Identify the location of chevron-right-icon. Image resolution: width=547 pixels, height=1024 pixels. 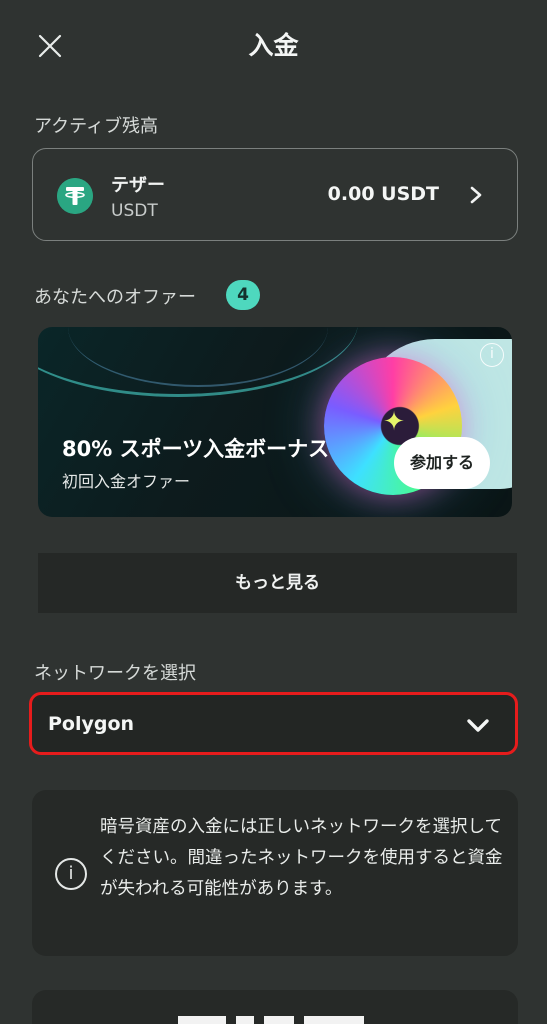
(476, 195).